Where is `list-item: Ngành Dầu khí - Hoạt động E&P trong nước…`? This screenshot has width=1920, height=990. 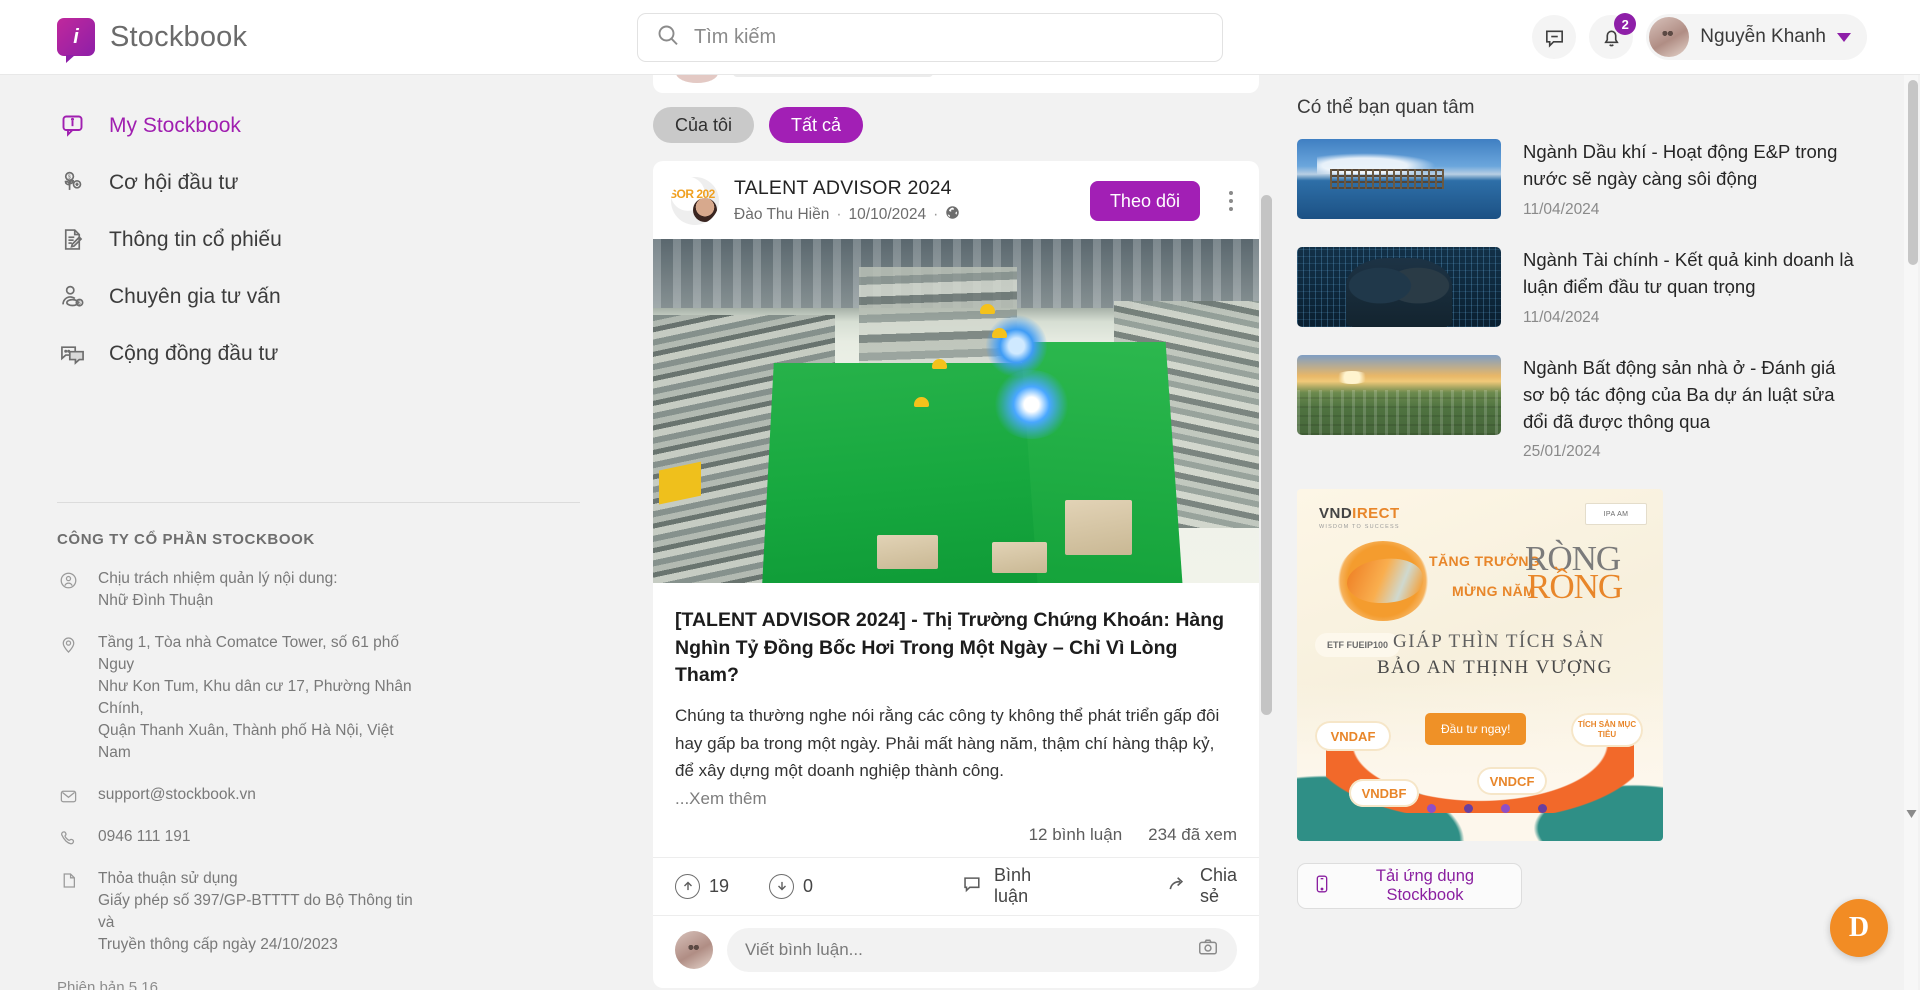 list-item: Ngành Dầu khí - Hoạt động E&P trong nước… is located at coordinates (1575, 179).